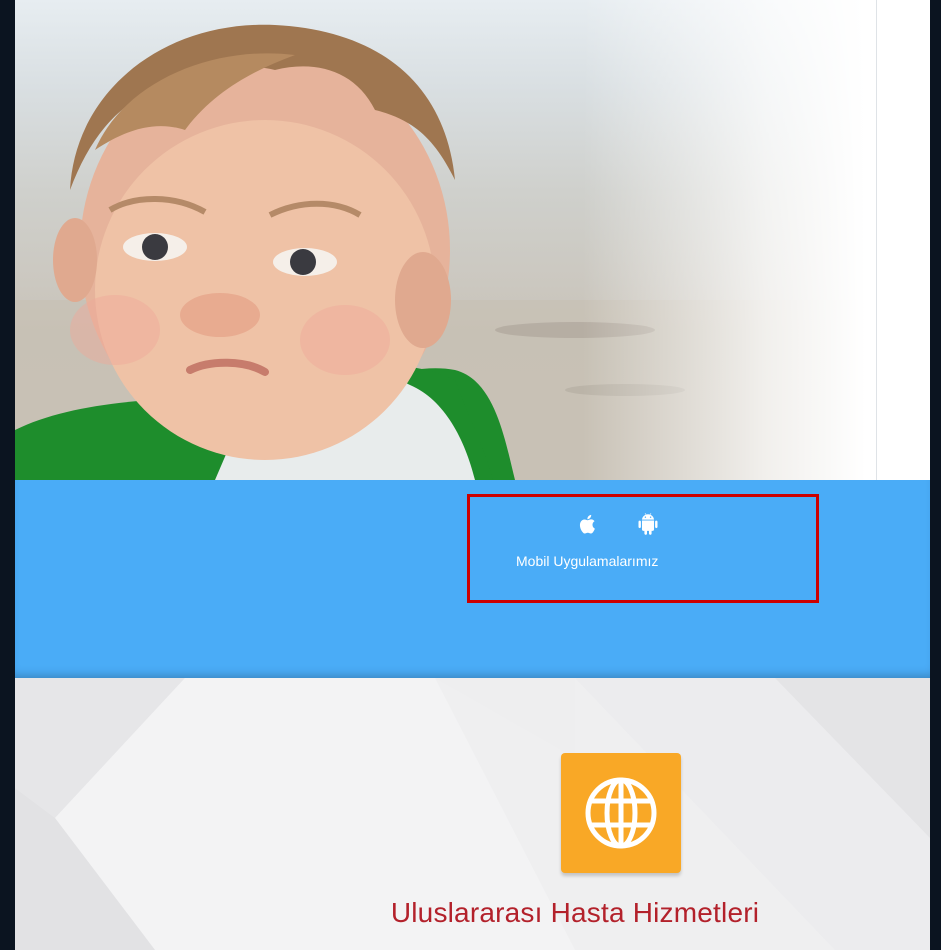 This screenshot has height=950, width=941. I want to click on international-services-title: Uluslararası Hasta Hizmetleri, so click(575, 913).